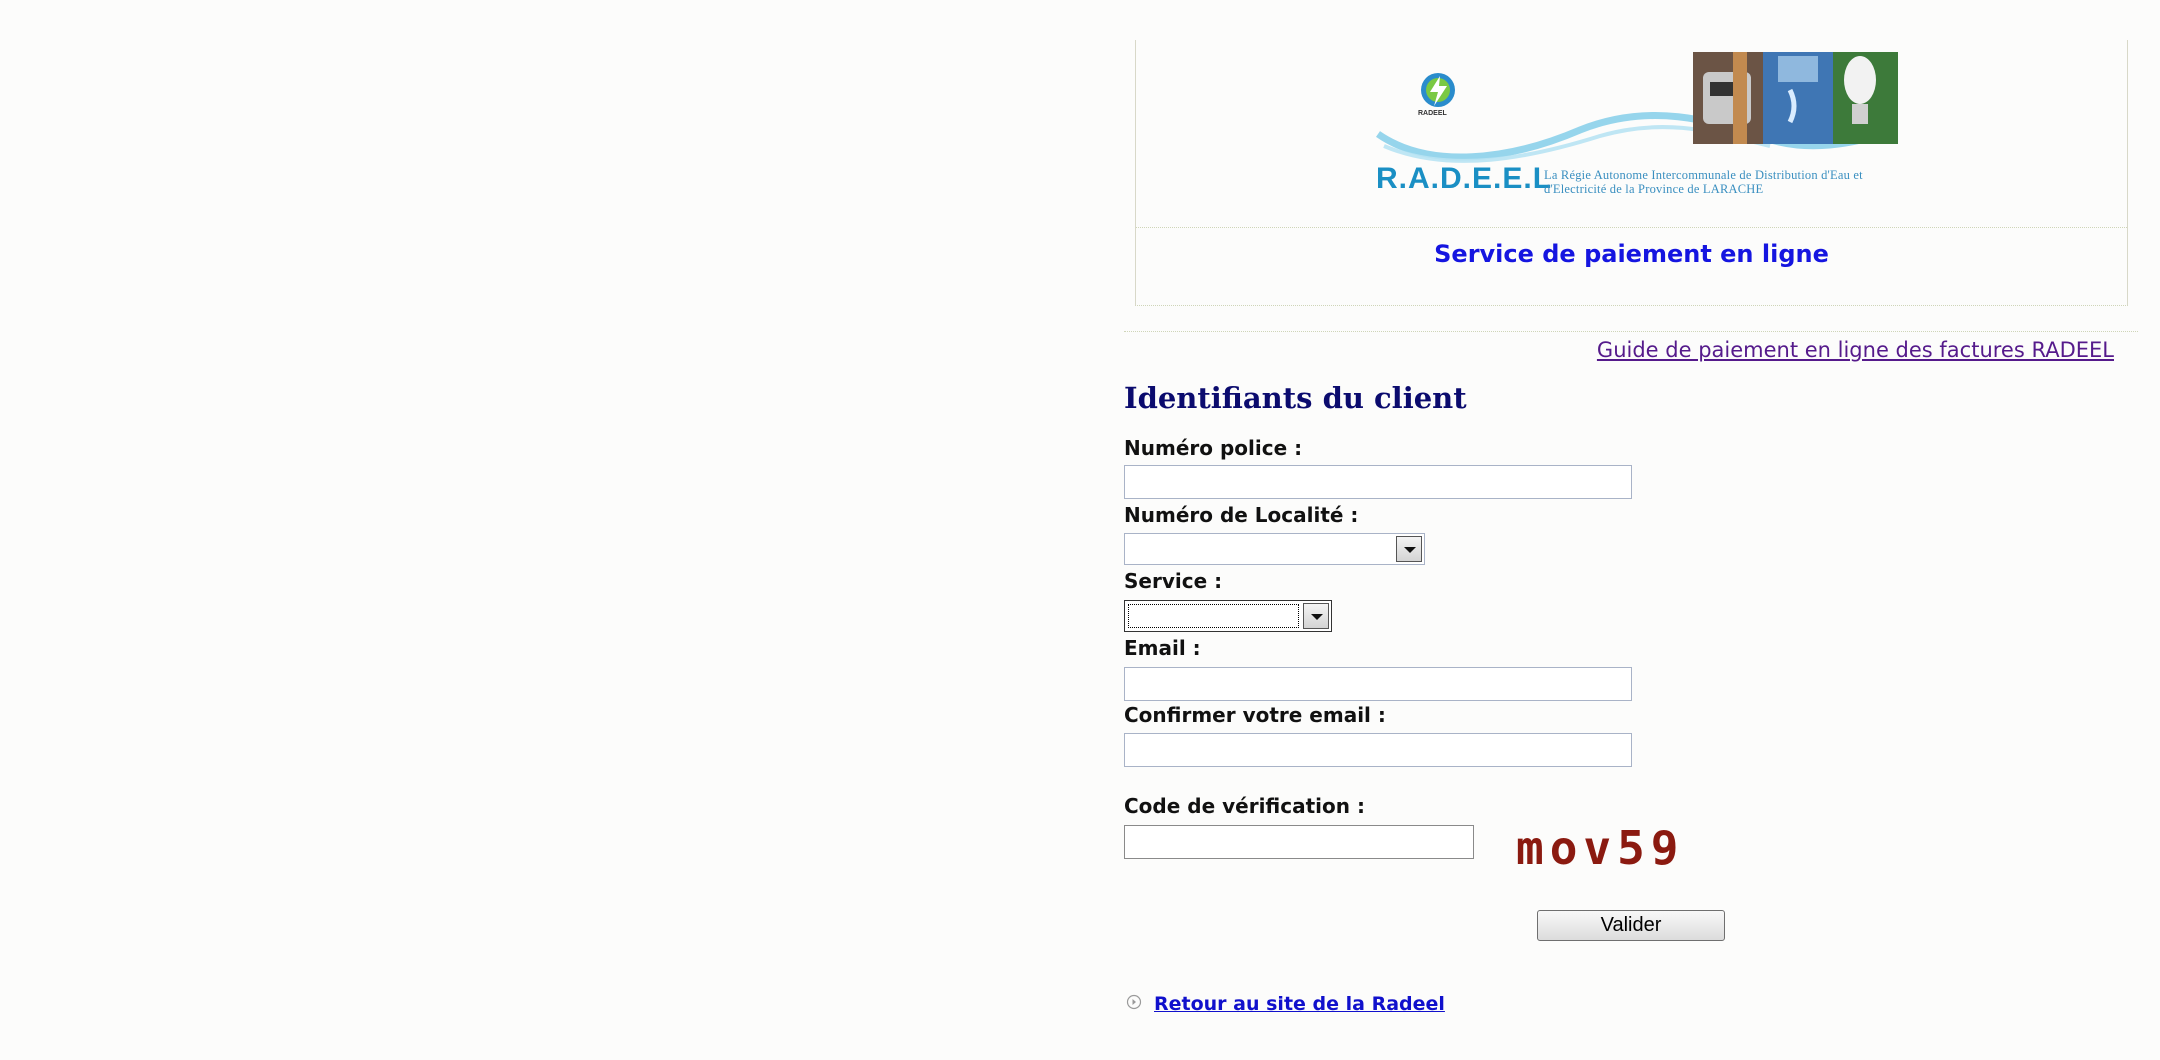 Image resolution: width=2160 pixels, height=1060 pixels. What do you see at coordinates (1631, 254) in the screenshot?
I see `page-title: Service de paiement en ligne` at bounding box center [1631, 254].